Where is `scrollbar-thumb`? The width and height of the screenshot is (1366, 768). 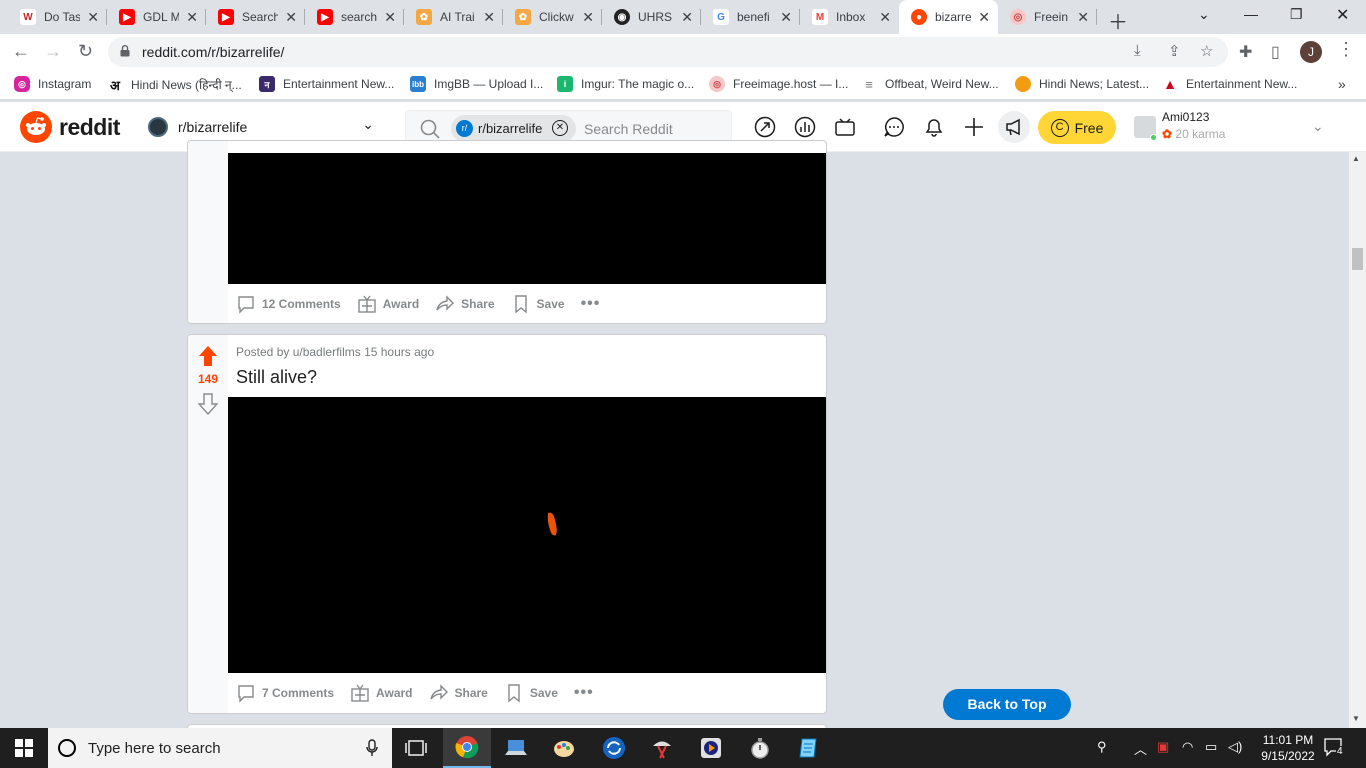 scrollbar-thumb is located at coordinates (1357, 259).